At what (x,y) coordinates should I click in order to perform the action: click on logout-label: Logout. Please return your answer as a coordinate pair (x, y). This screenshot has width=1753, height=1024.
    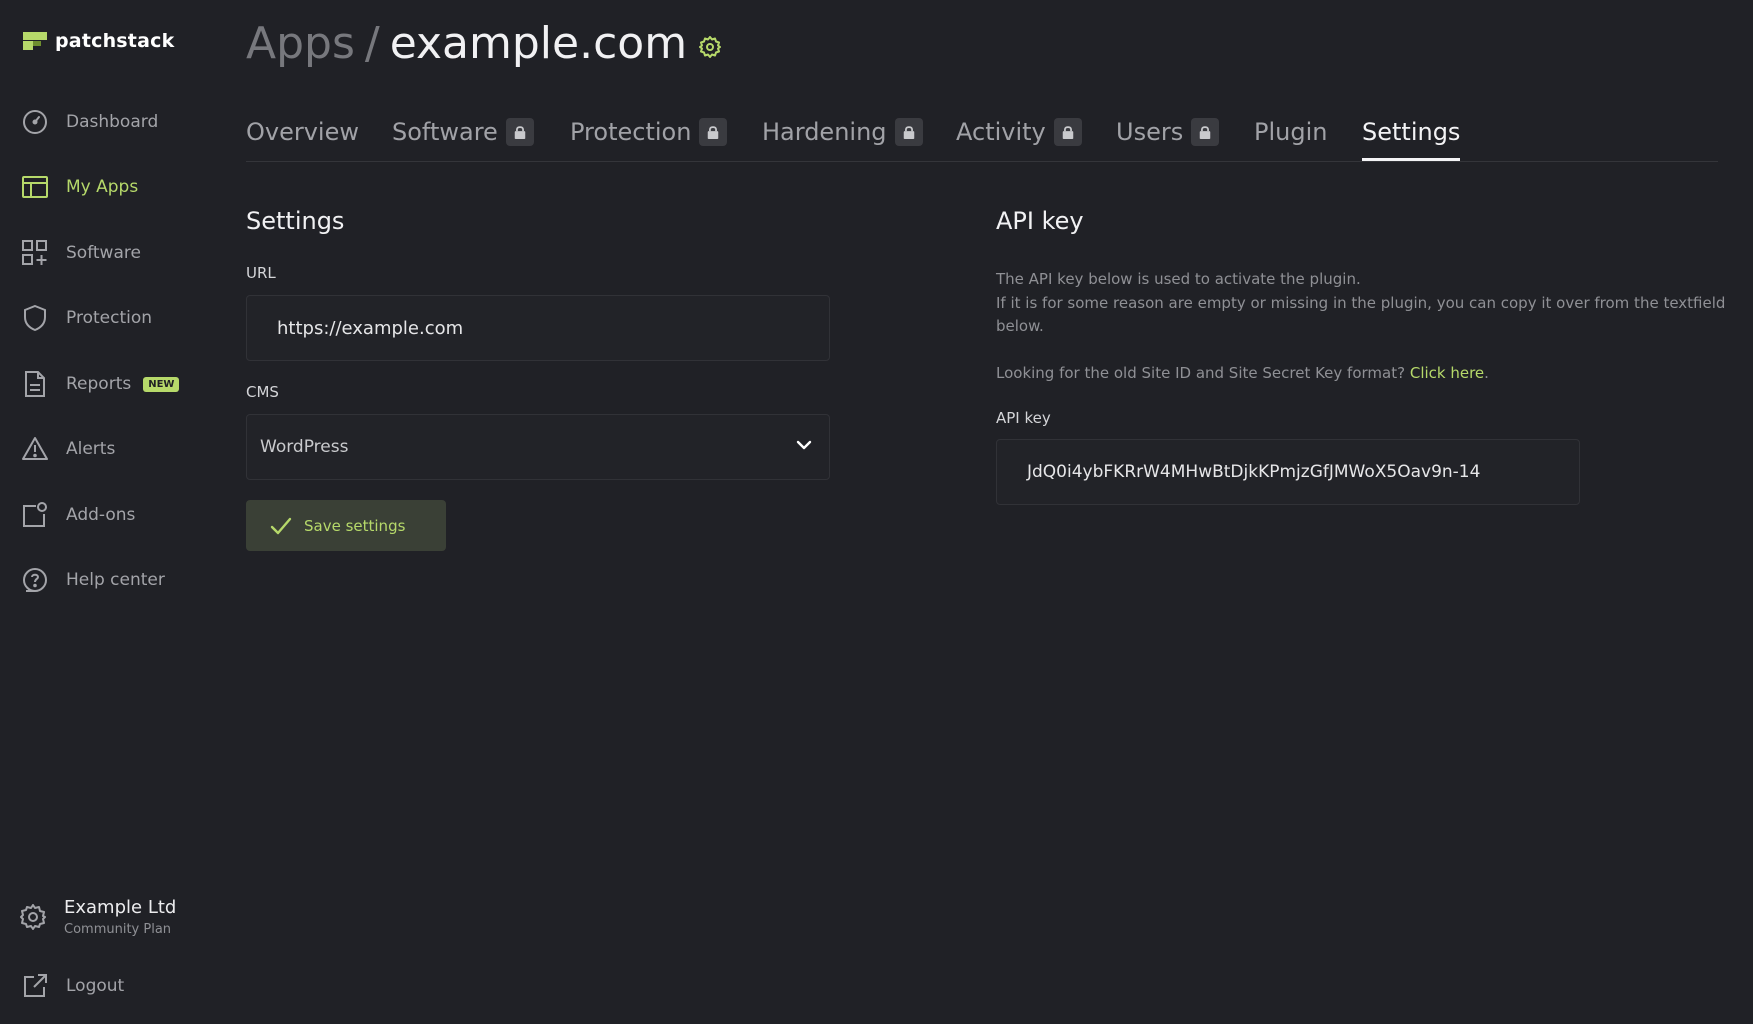
    Looking at the image, I should click on (95, 986).